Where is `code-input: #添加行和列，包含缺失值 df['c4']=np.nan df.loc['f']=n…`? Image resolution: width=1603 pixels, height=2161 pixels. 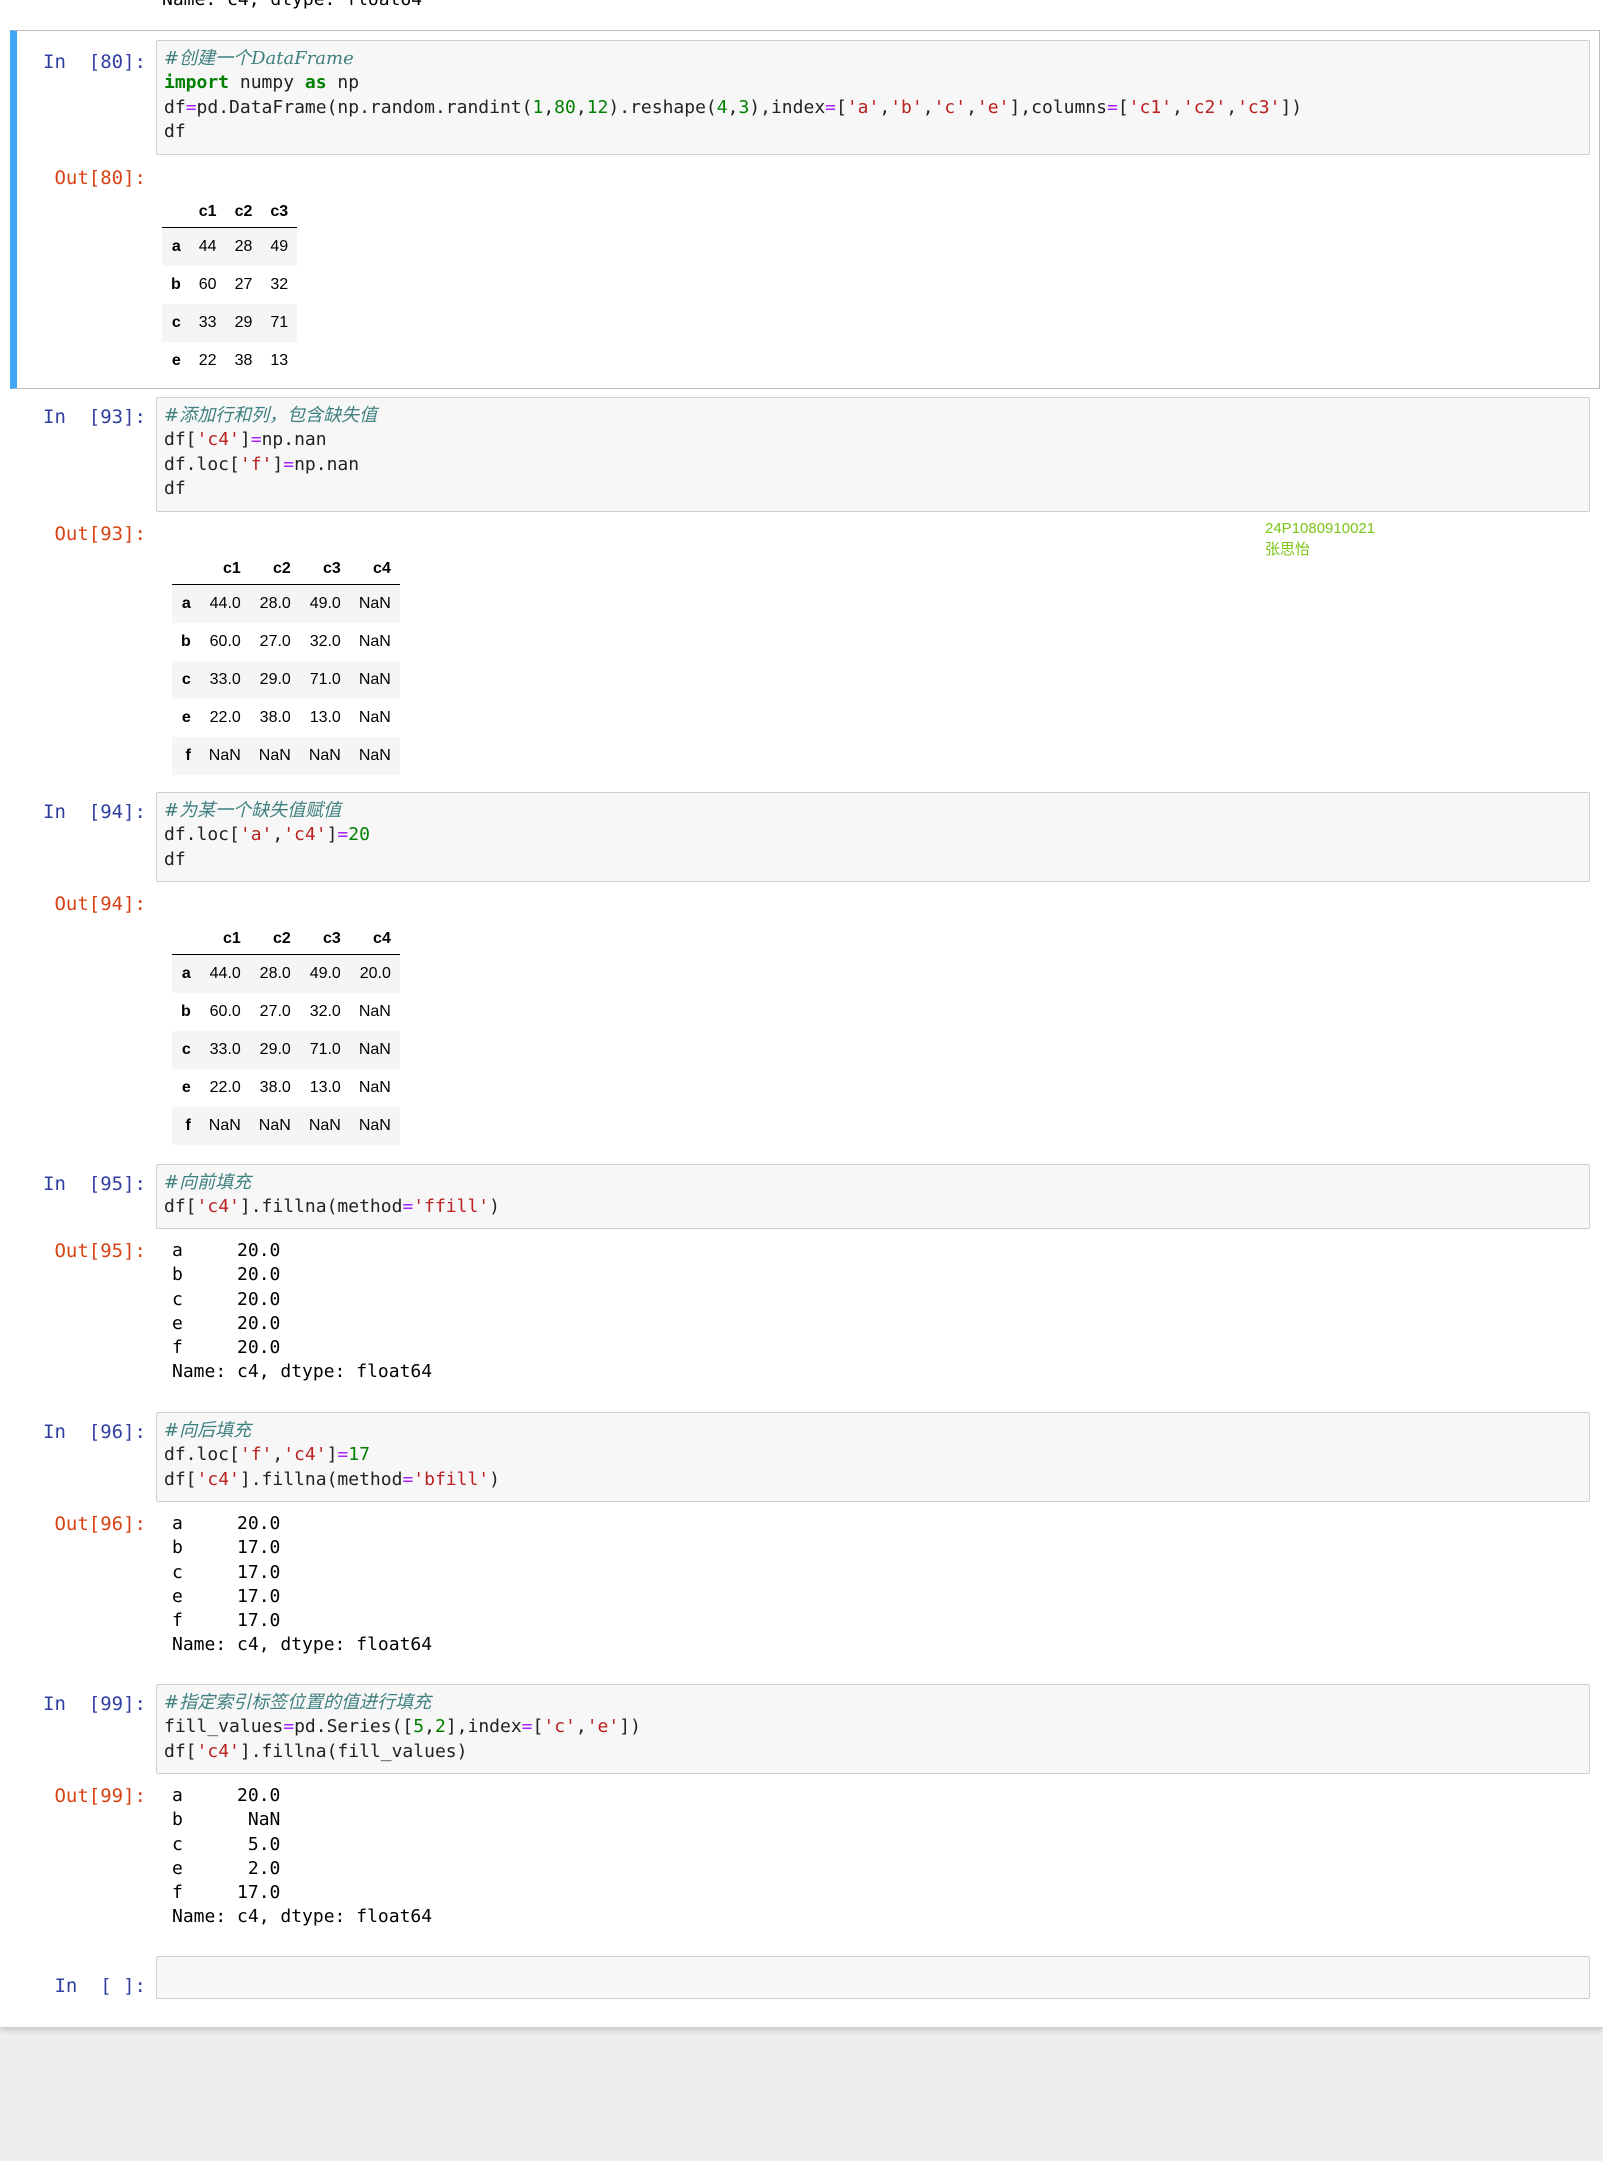 code-input: #添加行和列，包含缺失值 df['c4']=np.nan df.loc['f']=n… is located at coordinates (873, 454).